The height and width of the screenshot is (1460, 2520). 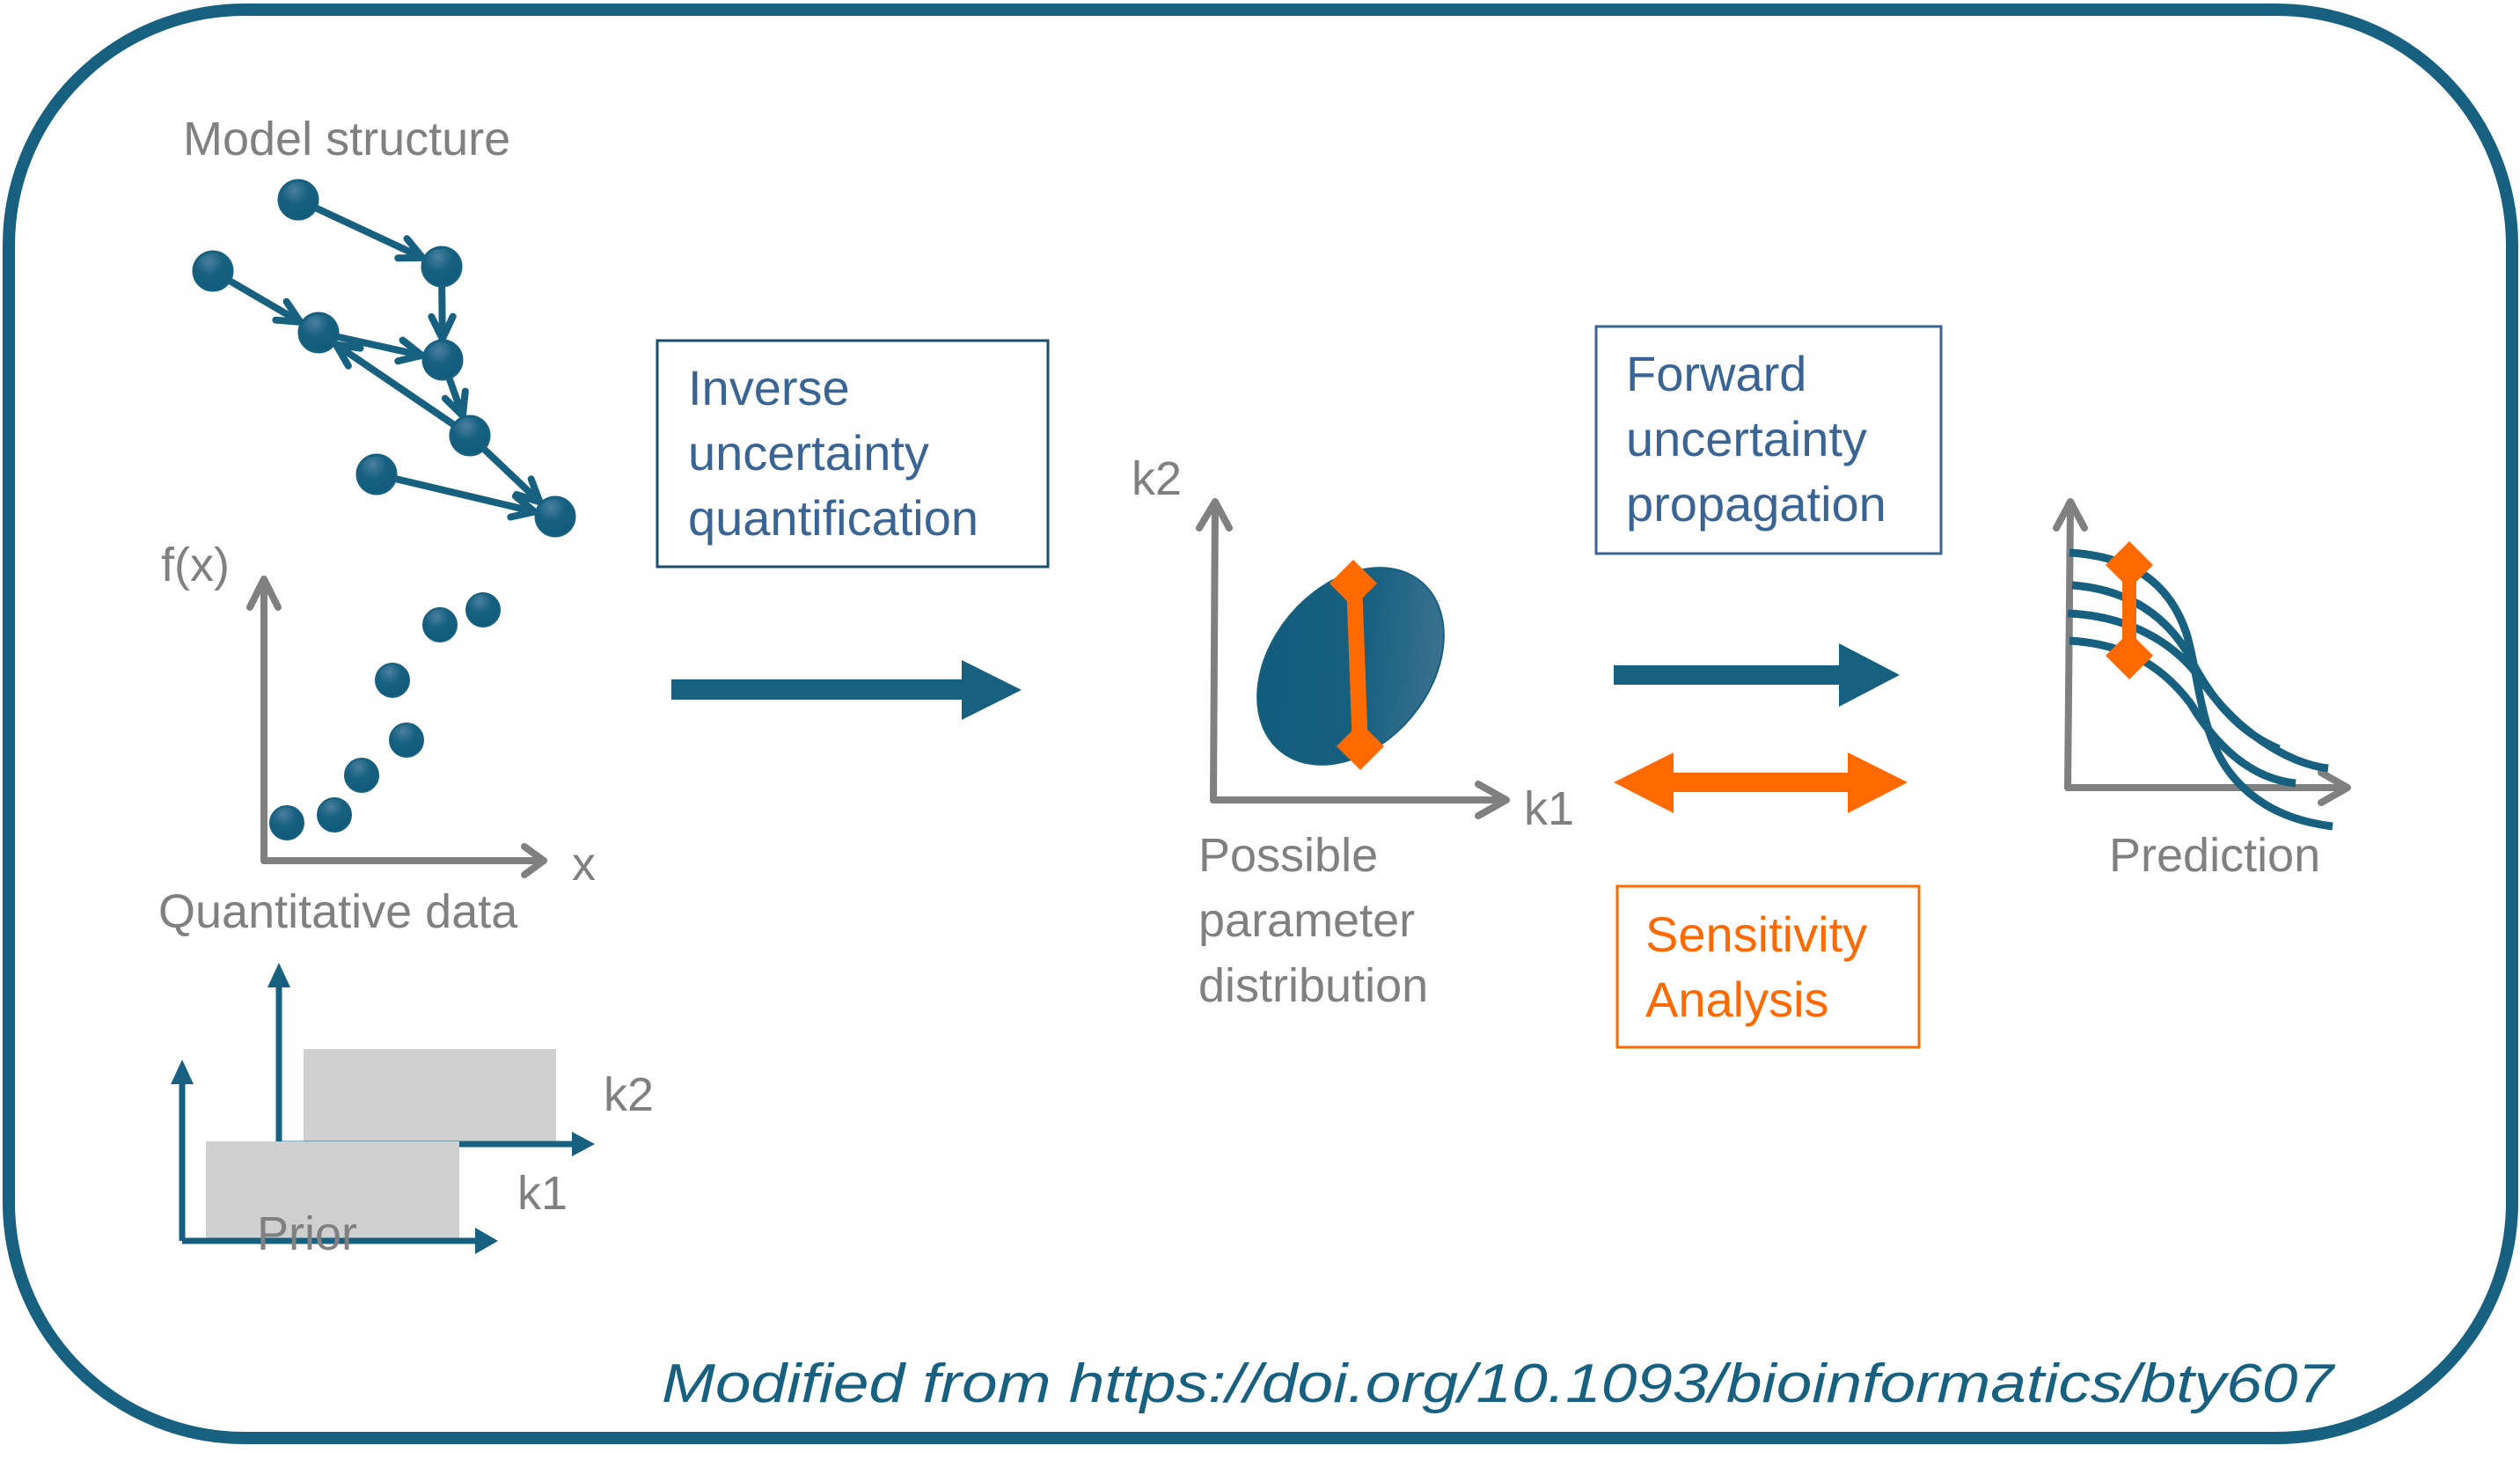 I want to click on param-caption-line-1: Possible, so click(x=1288, y=855).